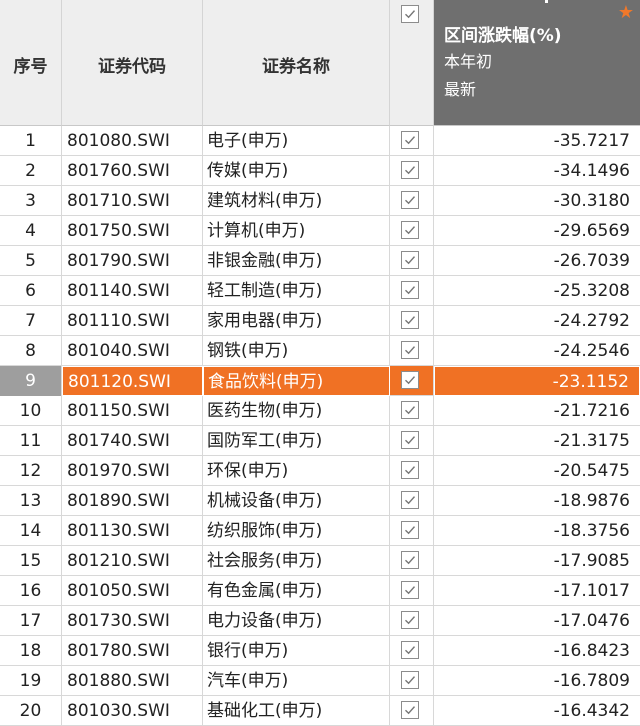  I want to click on row-name: 社会服务(申万), so click(296, 561).